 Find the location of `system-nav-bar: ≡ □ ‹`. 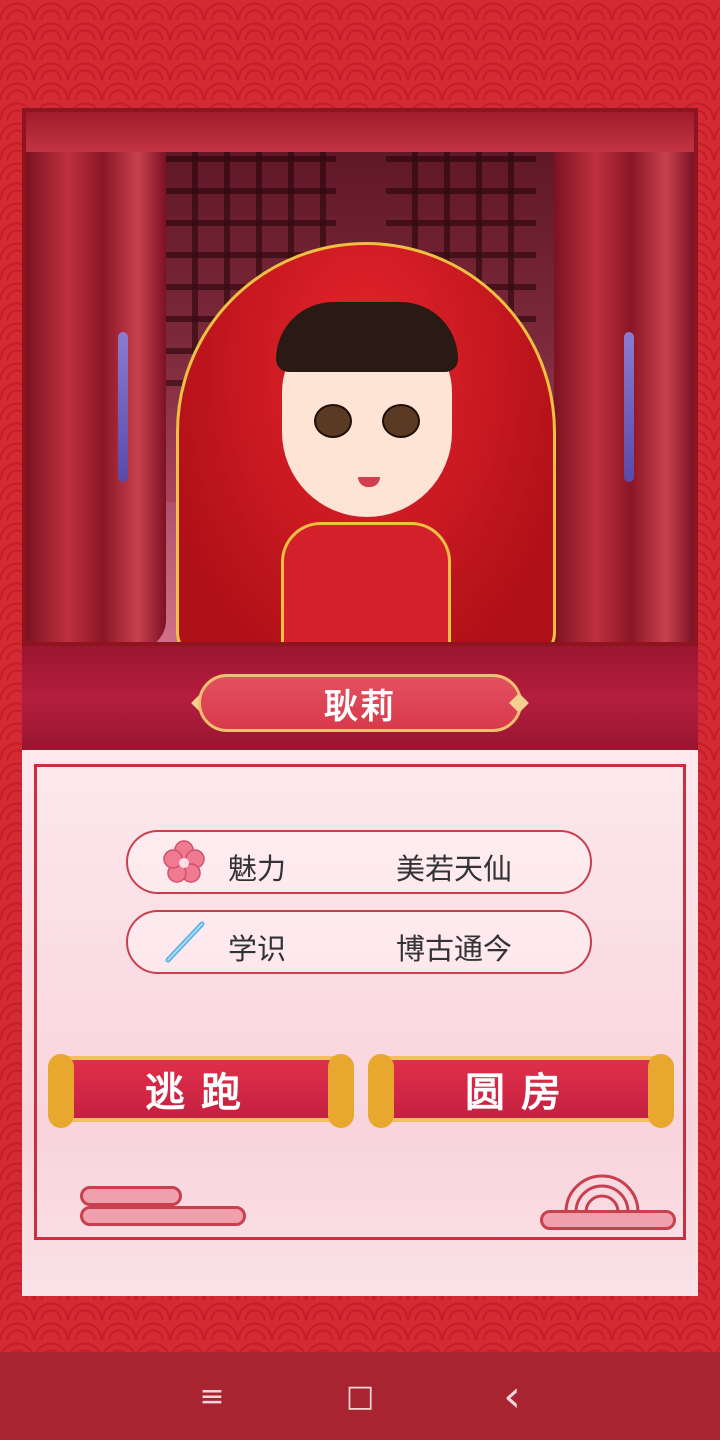

system-nav-bar: ≡ □ ‹ is located at coordinates (360, 1396).